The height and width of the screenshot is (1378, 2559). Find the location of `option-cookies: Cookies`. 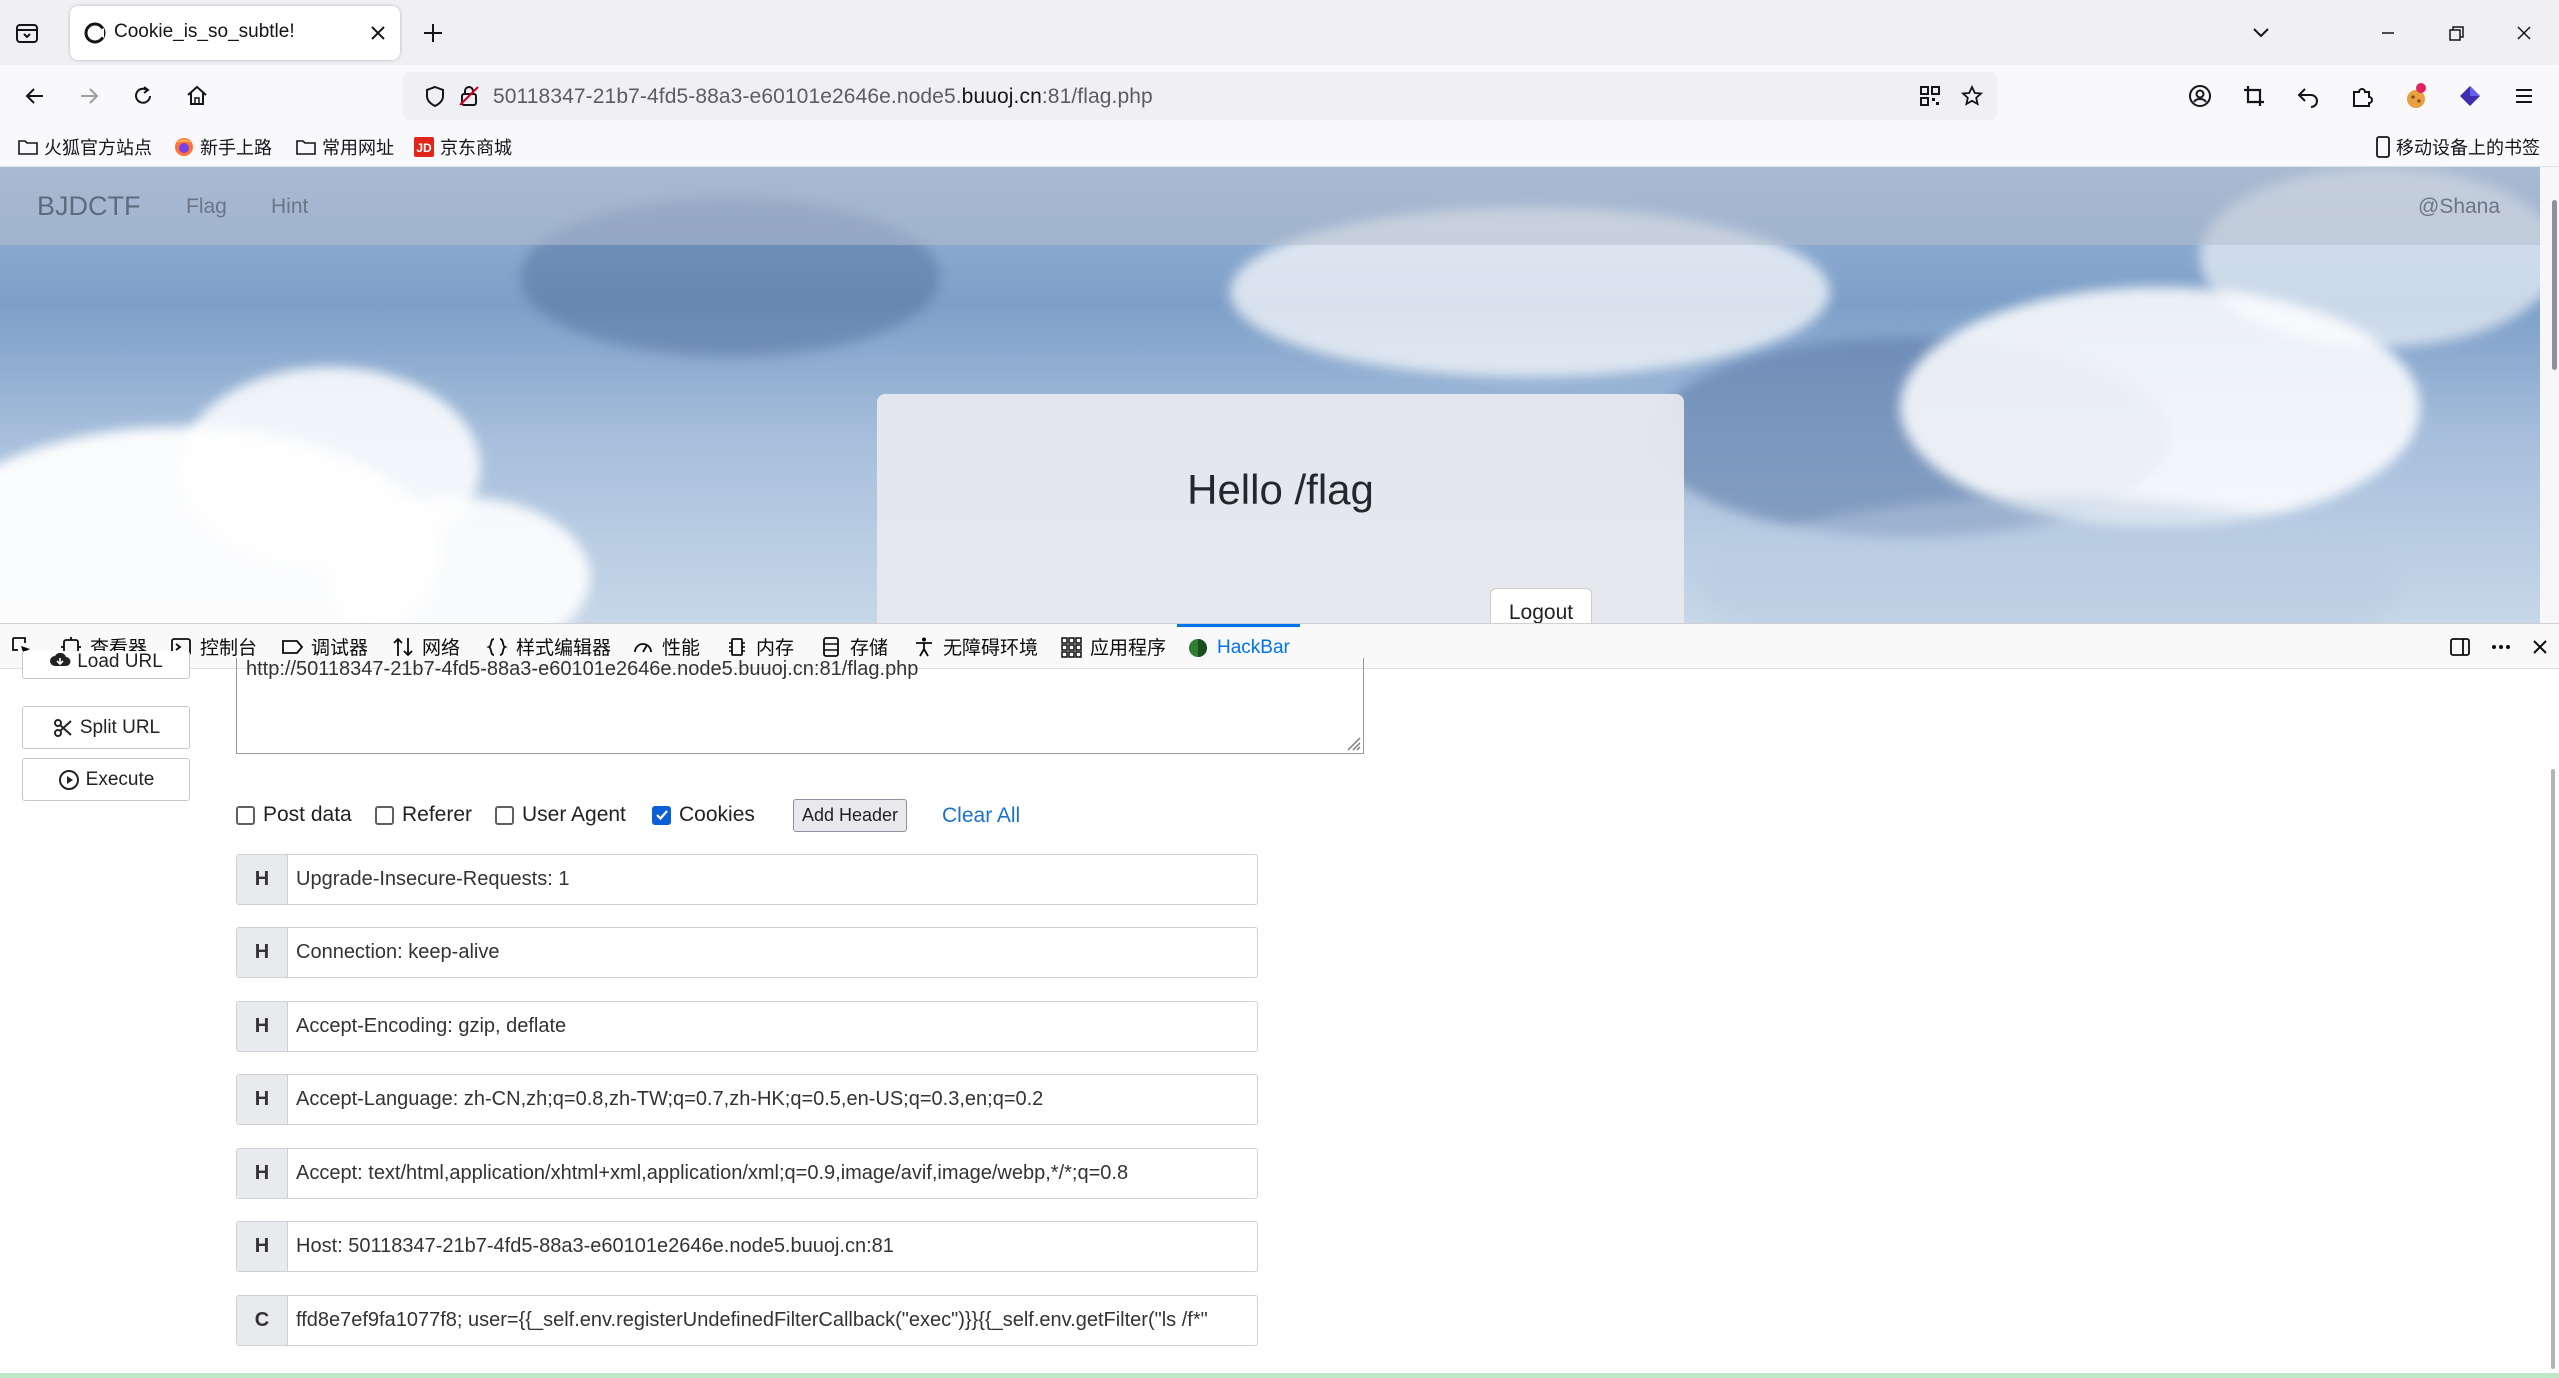

option-cookies: Cookies is located at coordinates (703, 815).